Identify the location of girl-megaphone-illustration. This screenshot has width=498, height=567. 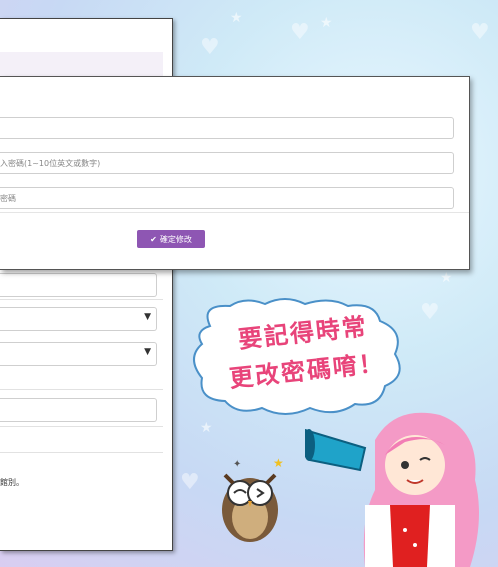
(392, 489).